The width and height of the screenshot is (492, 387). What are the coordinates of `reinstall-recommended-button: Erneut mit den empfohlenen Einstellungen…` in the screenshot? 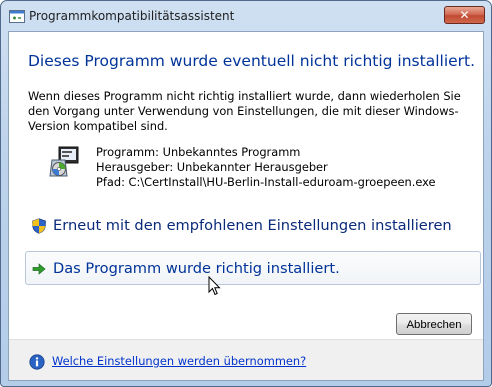 It's located at (253, 226).